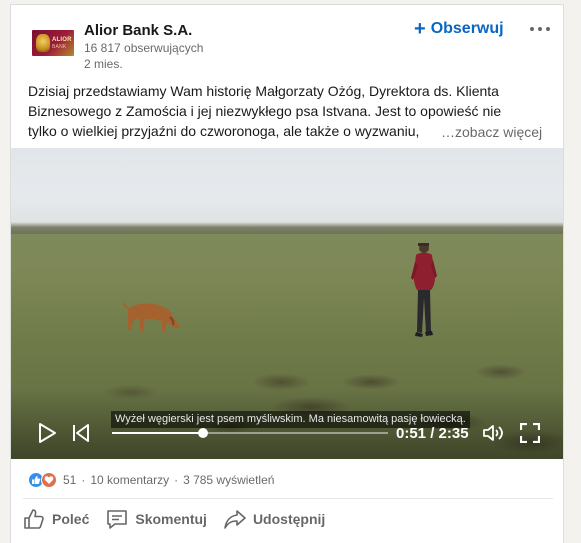 This screenshot has height=543, width=581. What do you see at coordinates (34, 519) in the screenshot?
I see `thumbs-up-icon` at bounding box center [34, 519].